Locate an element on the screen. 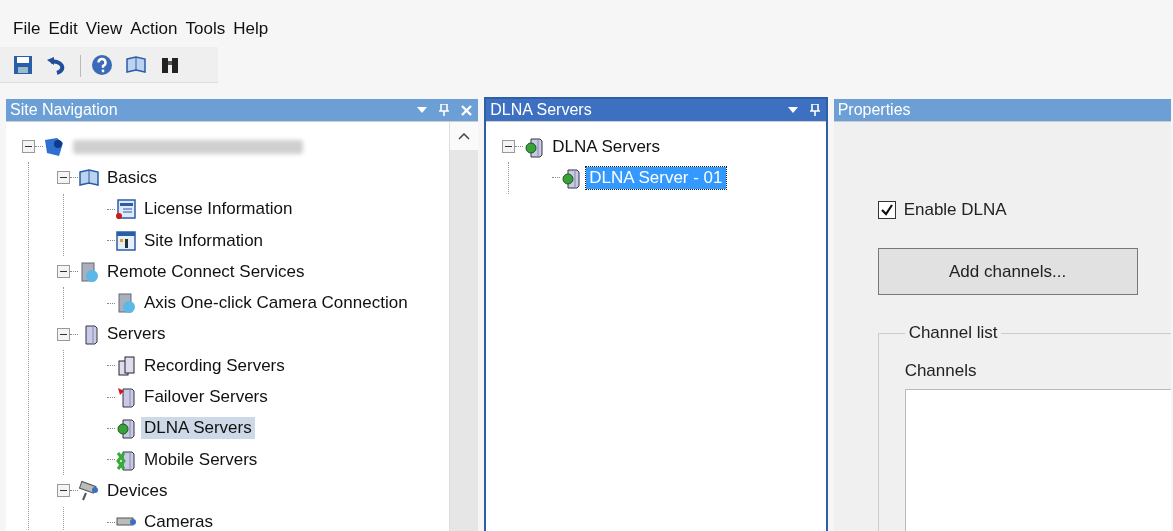  tree-item: Failover Servers is located at coordinates (206, 397).